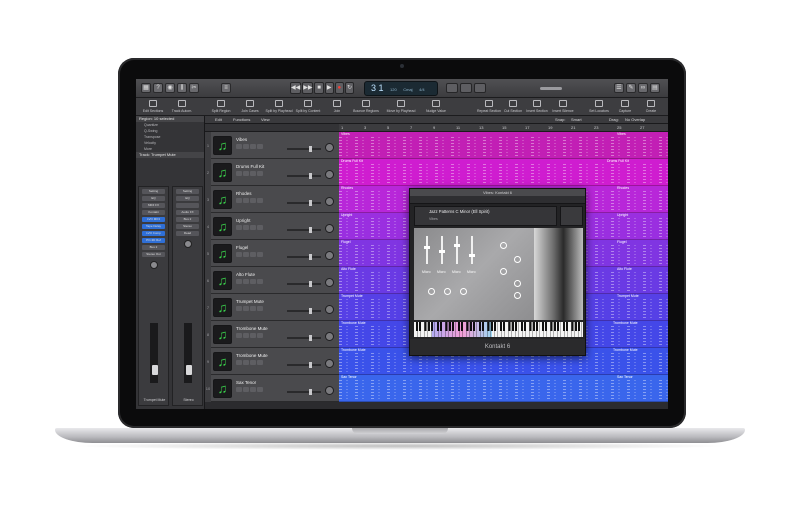  I want to click on instrument-side-controls, so click(571, 216).